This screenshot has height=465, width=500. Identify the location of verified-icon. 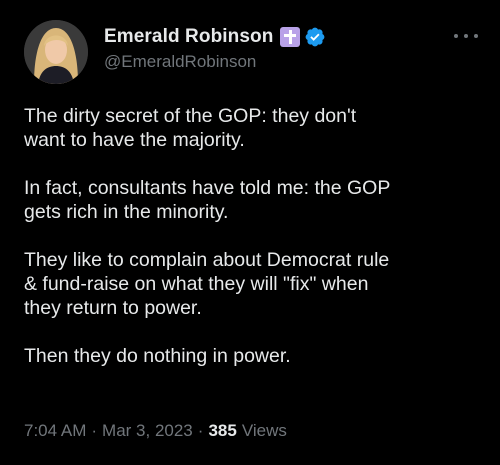
(315, 37).